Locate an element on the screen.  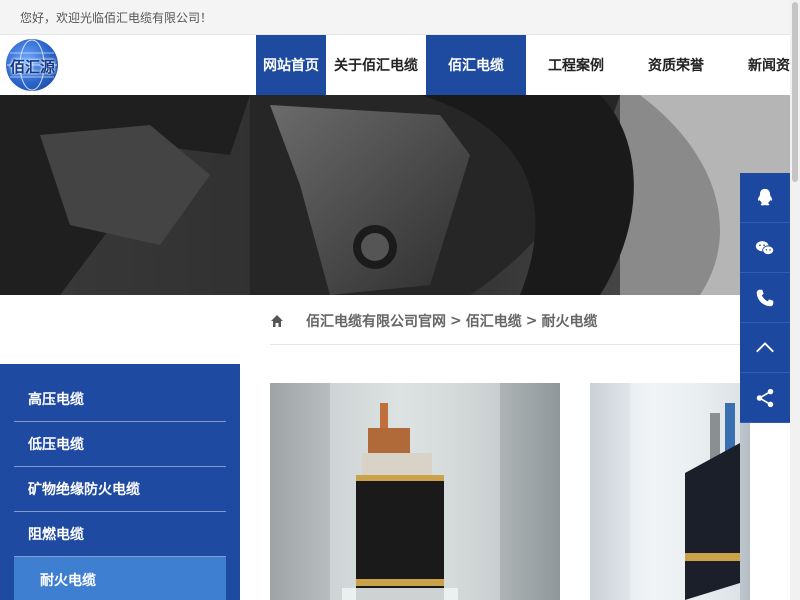
header: 佰汇源 网站首页 关于佰汇电缆 佰汇电缆 工程案例 资质荣誉 新闻资 is located at coordinates (400, 65).